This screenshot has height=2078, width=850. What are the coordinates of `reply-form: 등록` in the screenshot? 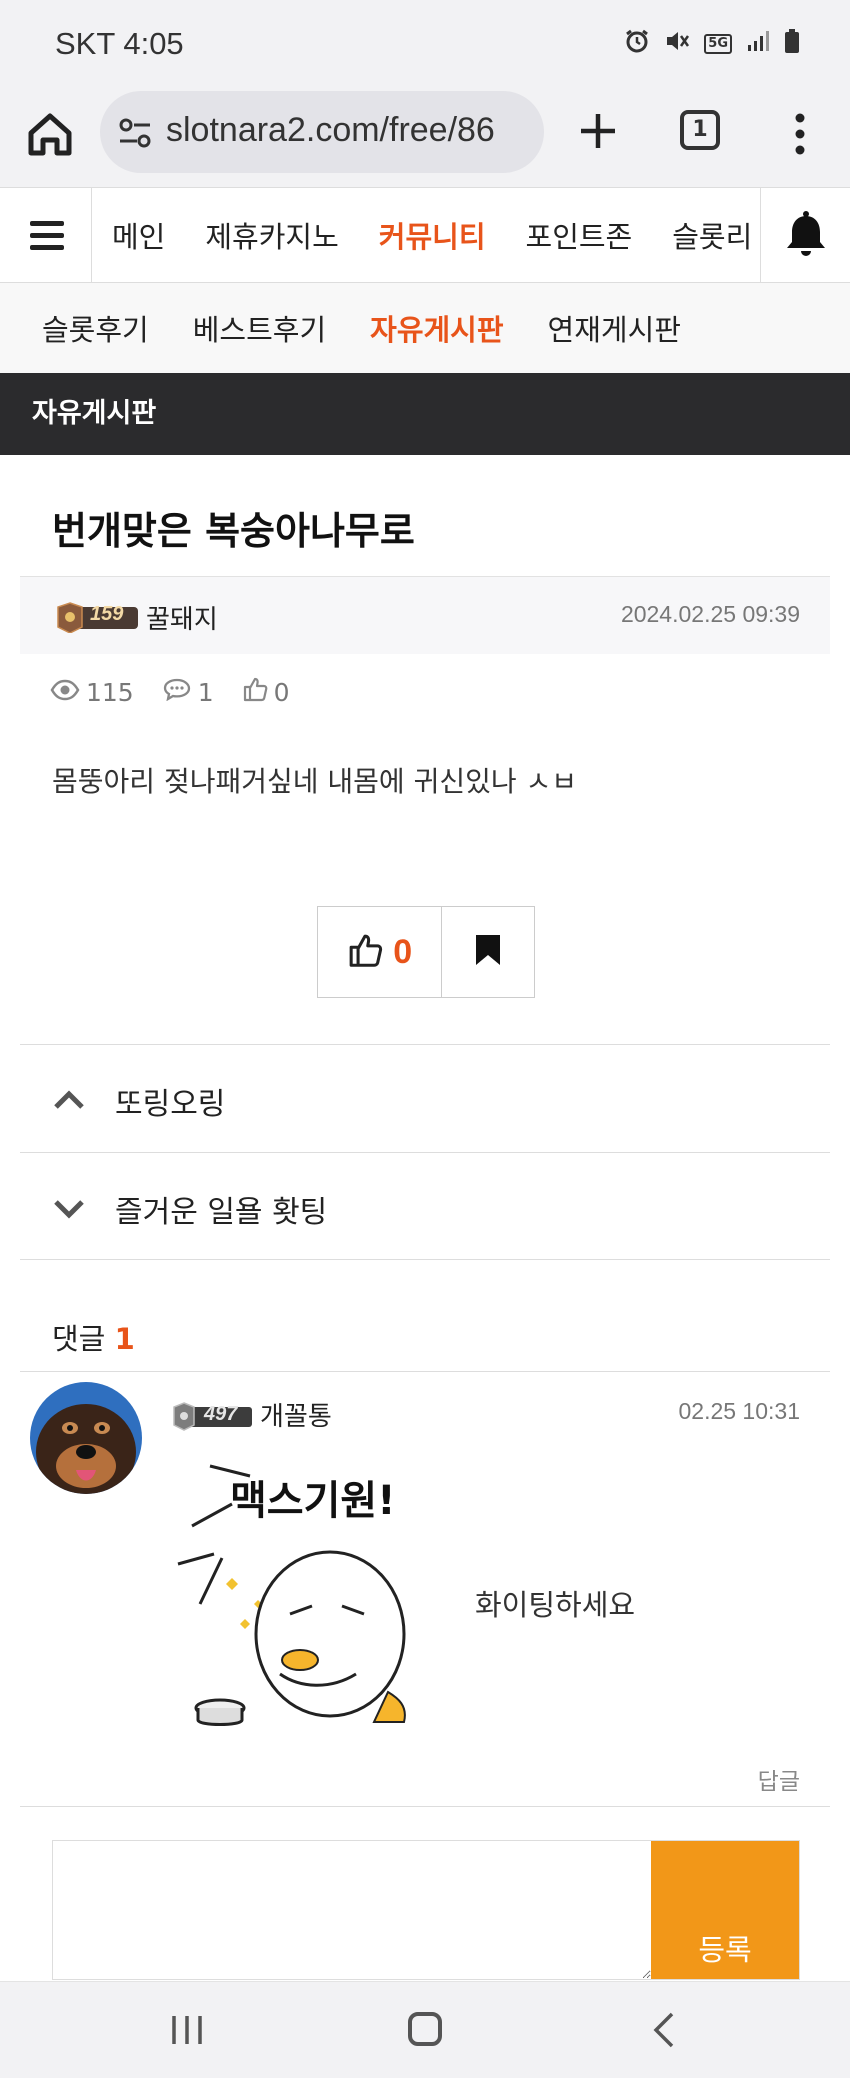 It's located at (426, 1910).